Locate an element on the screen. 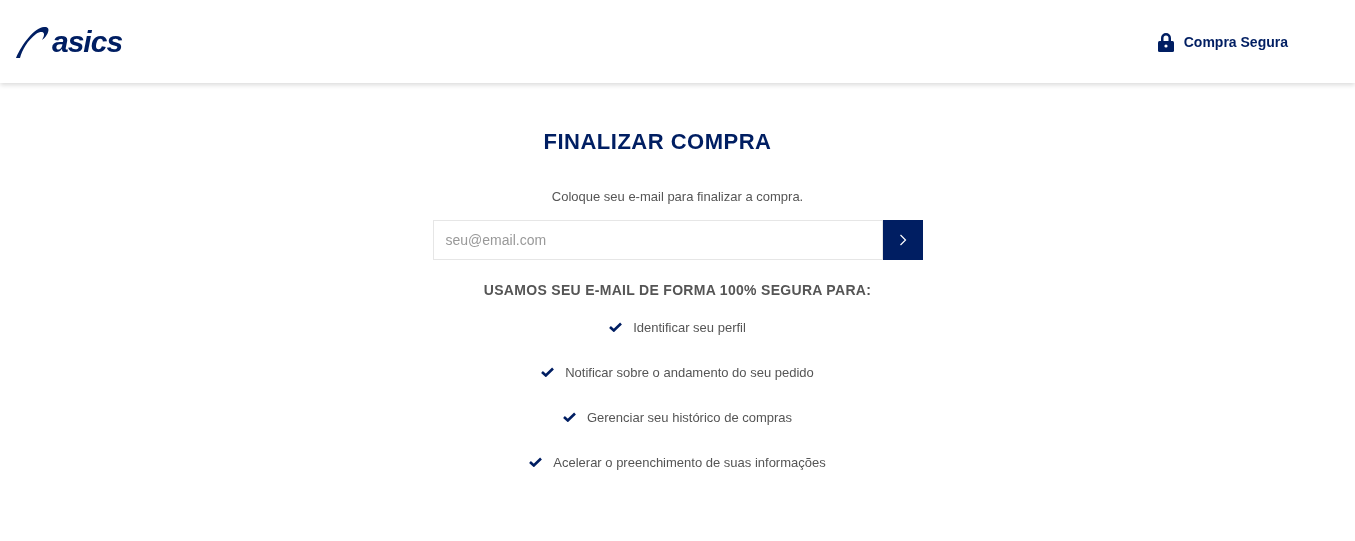 Image resolution: width=1355 pixels, height=541 pixels. instruction-text: Coloque seu e-mail para finalizar a compra. is located at coordinates (677, 196).